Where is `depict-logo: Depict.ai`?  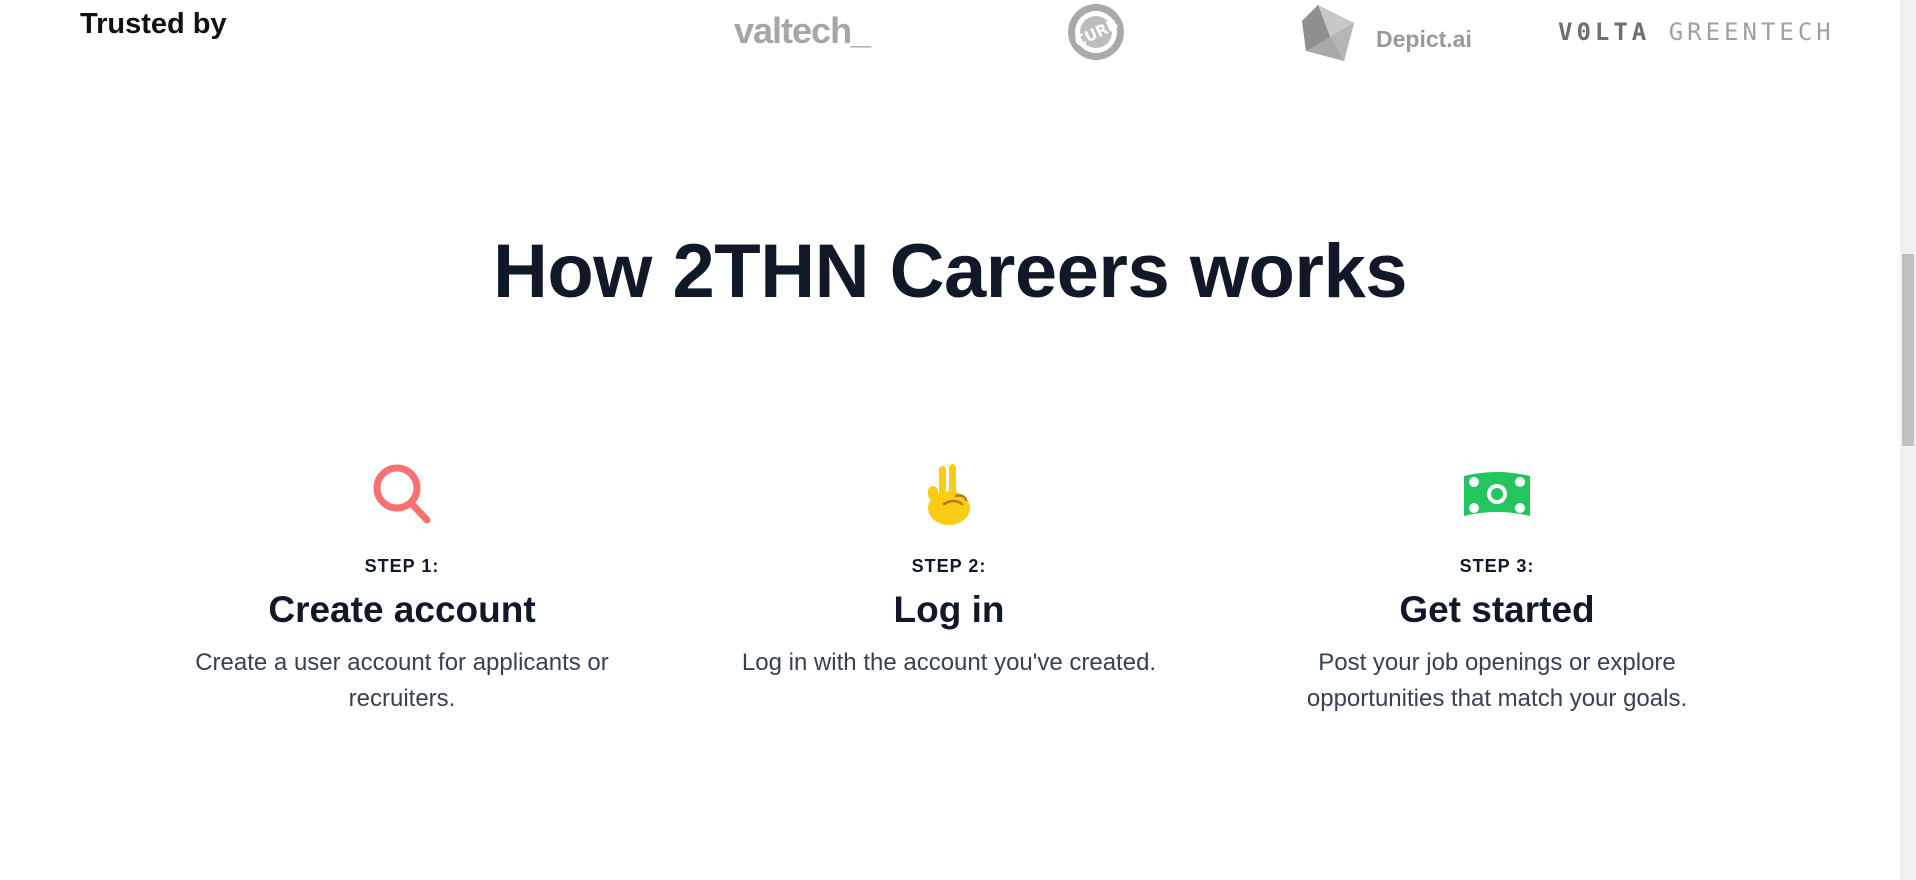
depict-logo: Depict.ai is located at coordinates (1386, 35).